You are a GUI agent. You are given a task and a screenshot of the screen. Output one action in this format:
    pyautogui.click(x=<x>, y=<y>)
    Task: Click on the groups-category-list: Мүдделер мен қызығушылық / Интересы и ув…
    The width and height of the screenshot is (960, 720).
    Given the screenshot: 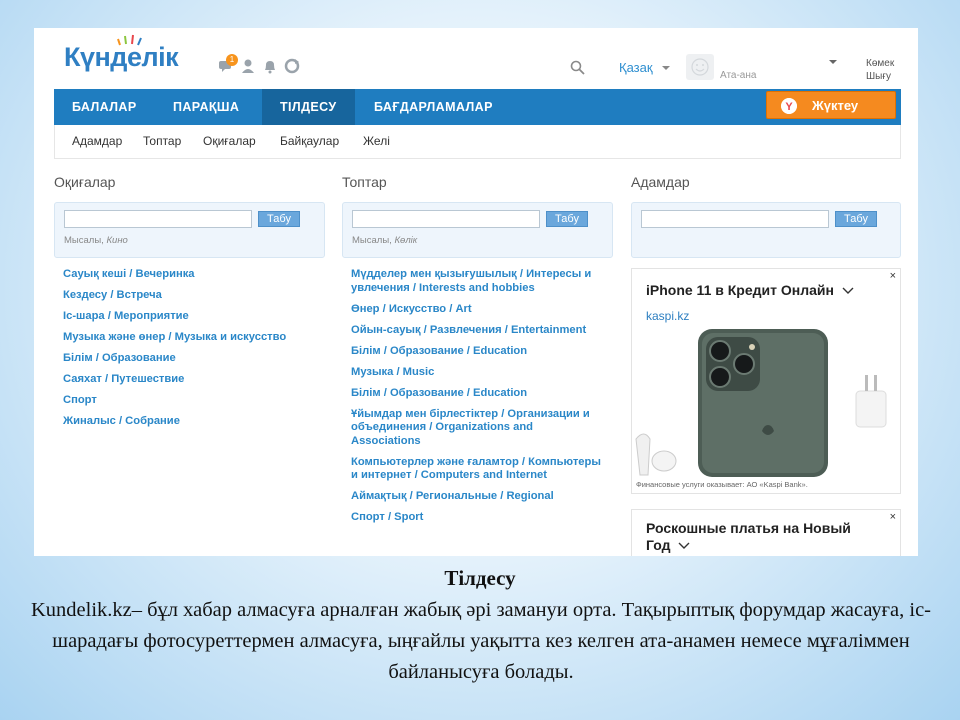 What is the action you would take?
    pyautogui.click(x=476, y=396)
    